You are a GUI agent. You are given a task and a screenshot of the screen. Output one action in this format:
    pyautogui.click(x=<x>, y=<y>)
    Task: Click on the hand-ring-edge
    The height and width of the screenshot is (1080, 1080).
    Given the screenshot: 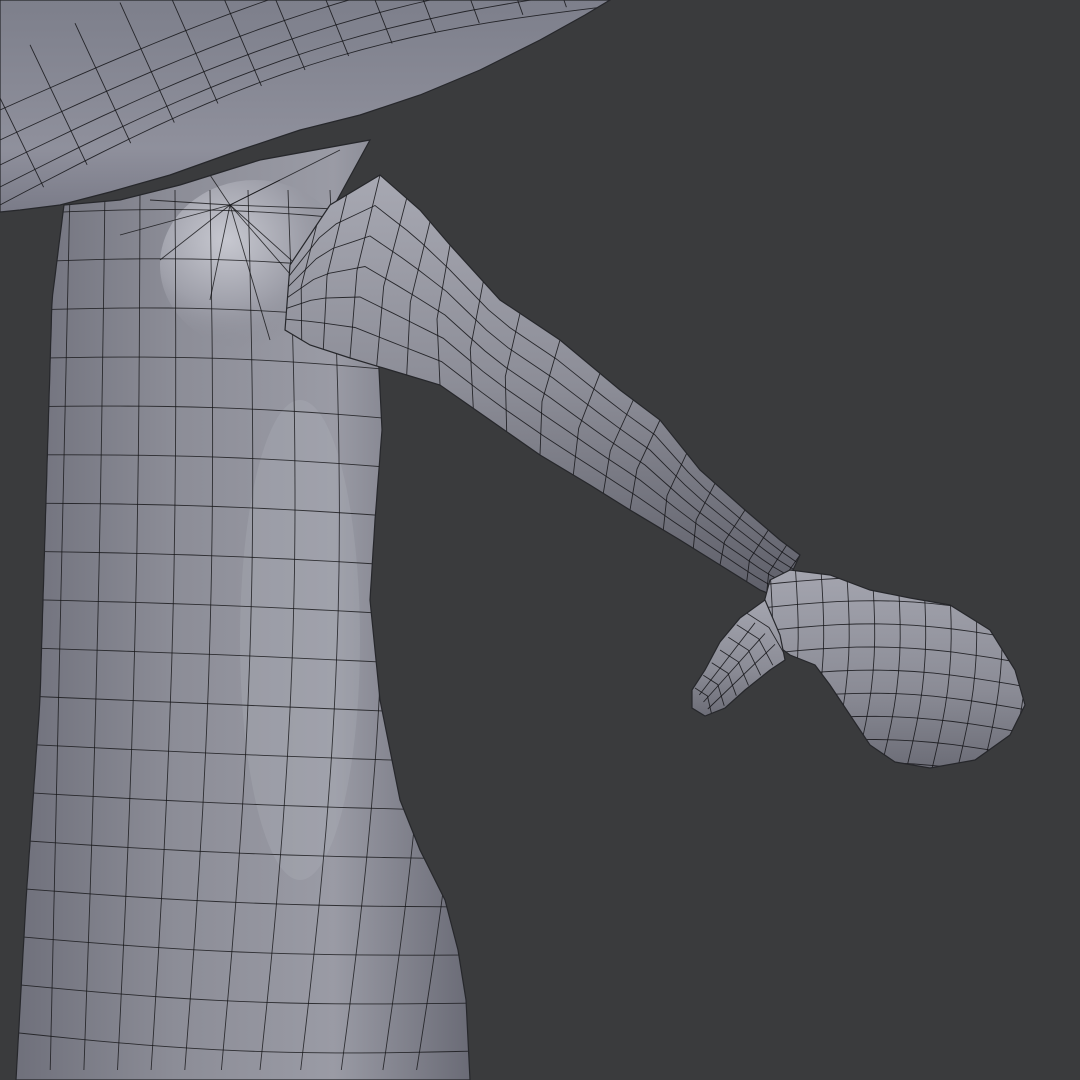 What is the action you would take?
    pyautogui.click(x=893, y=765)
    